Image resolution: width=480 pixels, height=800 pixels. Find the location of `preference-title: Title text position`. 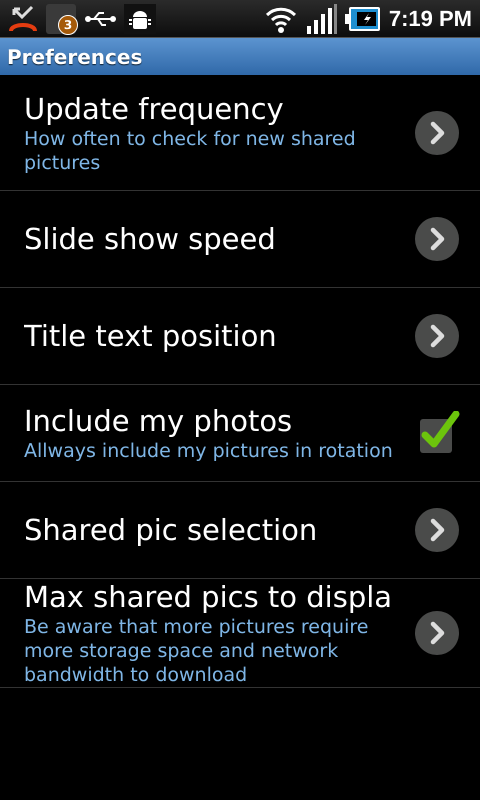

preference-title: Title text position is located at coordinates (151, 336).